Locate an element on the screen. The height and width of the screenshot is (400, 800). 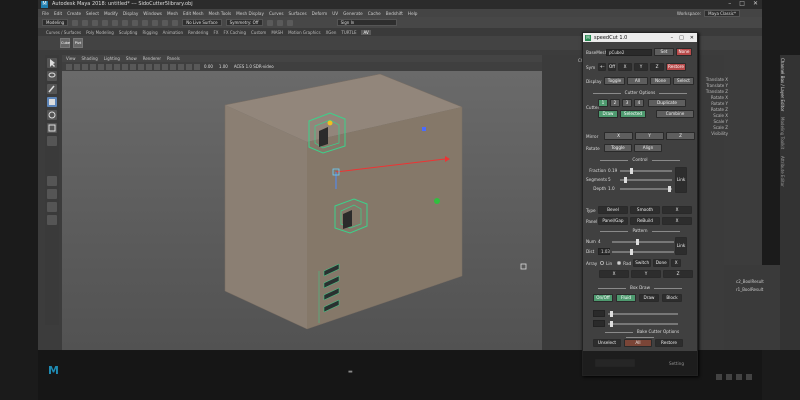
mirror-y-button: Y is located at coordinates (649, 136).